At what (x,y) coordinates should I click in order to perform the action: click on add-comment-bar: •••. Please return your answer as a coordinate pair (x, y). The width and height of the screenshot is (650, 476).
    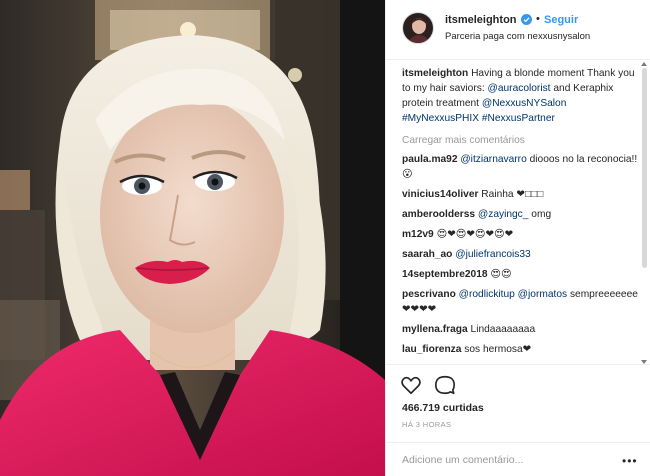
    Looking at the image, I should click on (518, 459).